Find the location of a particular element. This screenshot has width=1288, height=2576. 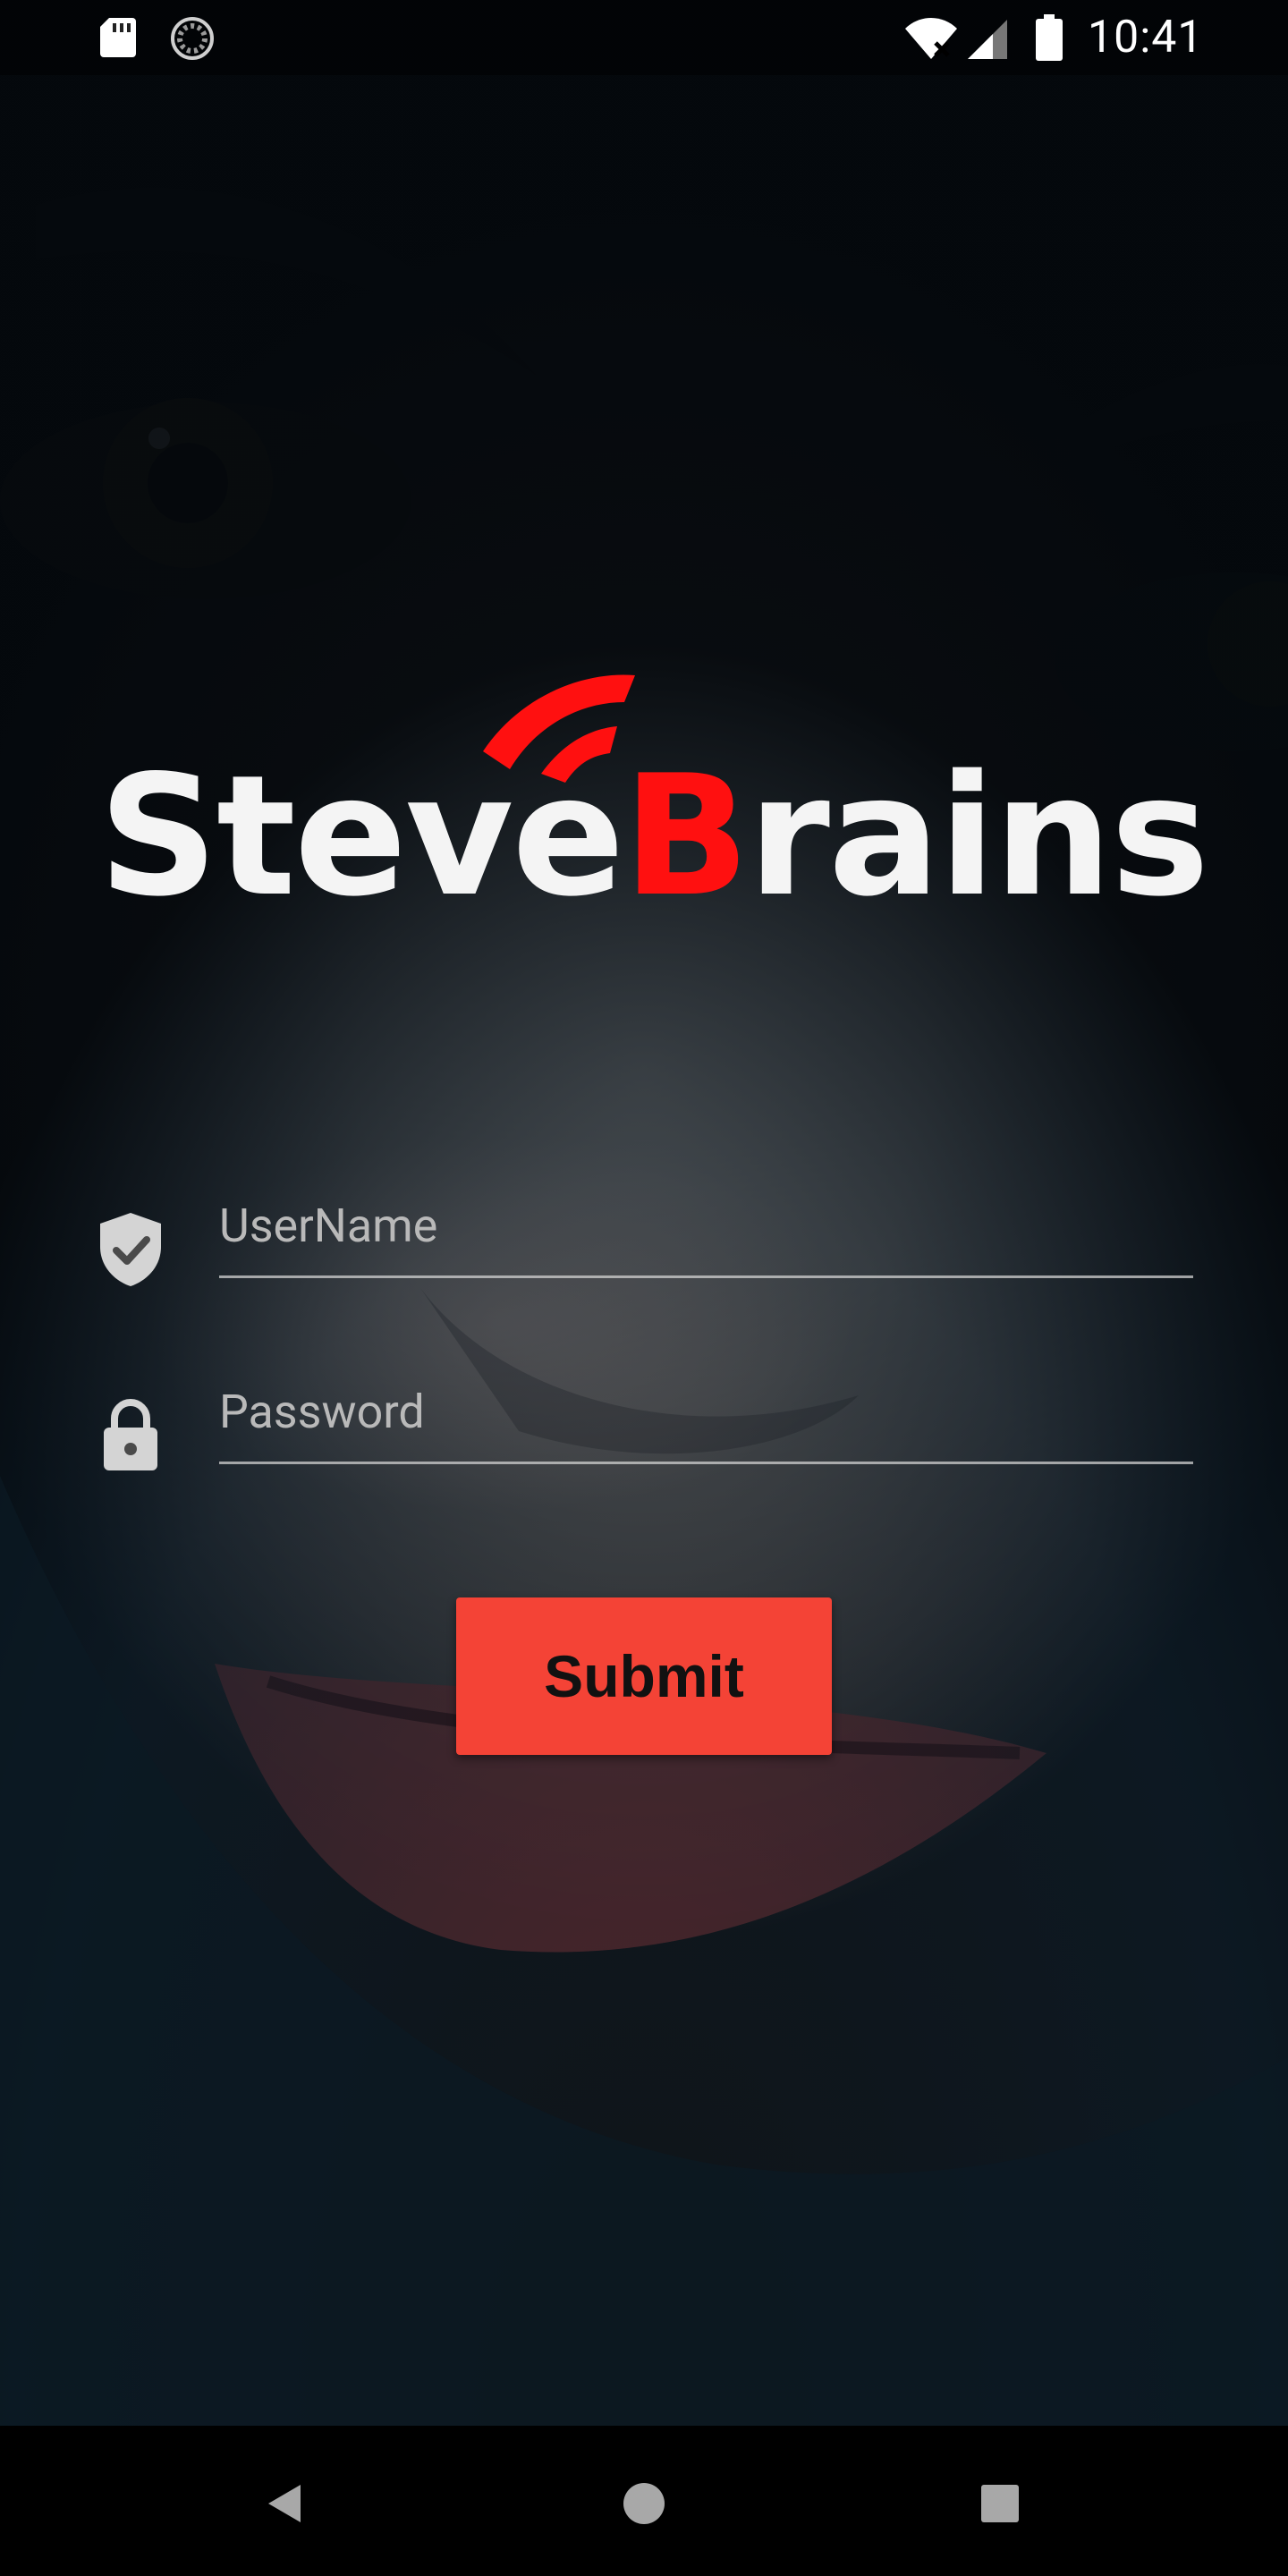

status-bar: 10:41 is located at coordinates (644, 37).